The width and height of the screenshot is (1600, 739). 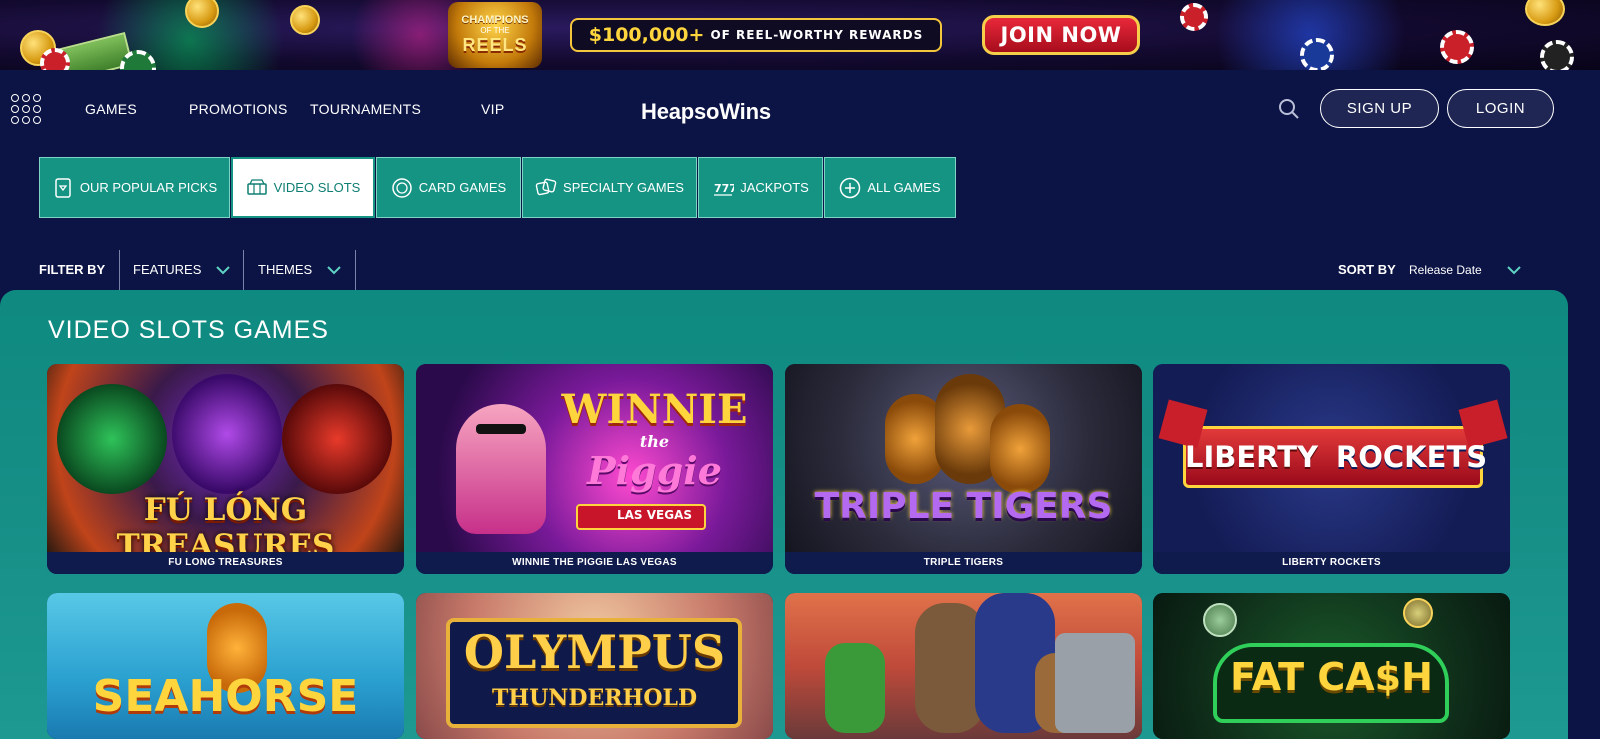 I want to click on dropdown-label: FEATURES, so click(x=167, y=269).